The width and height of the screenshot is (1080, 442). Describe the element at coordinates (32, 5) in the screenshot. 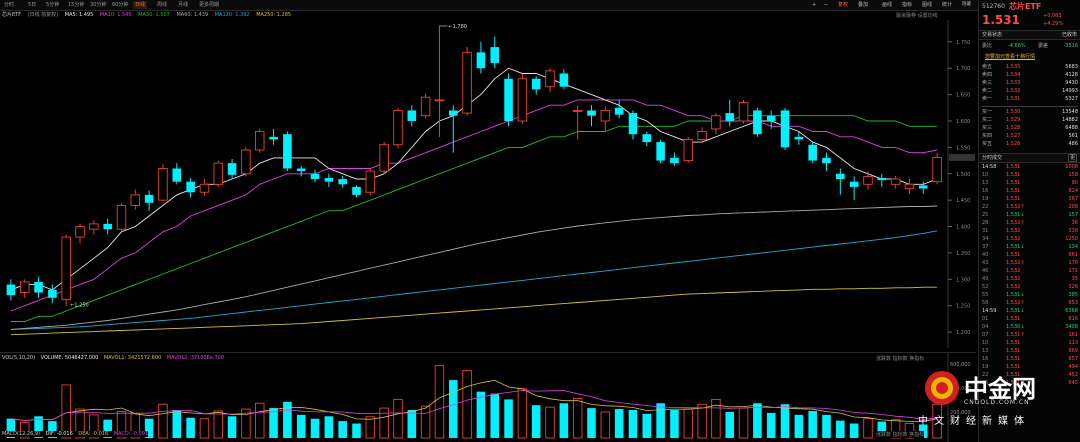

I see `tab-5day: 5日` at that location.